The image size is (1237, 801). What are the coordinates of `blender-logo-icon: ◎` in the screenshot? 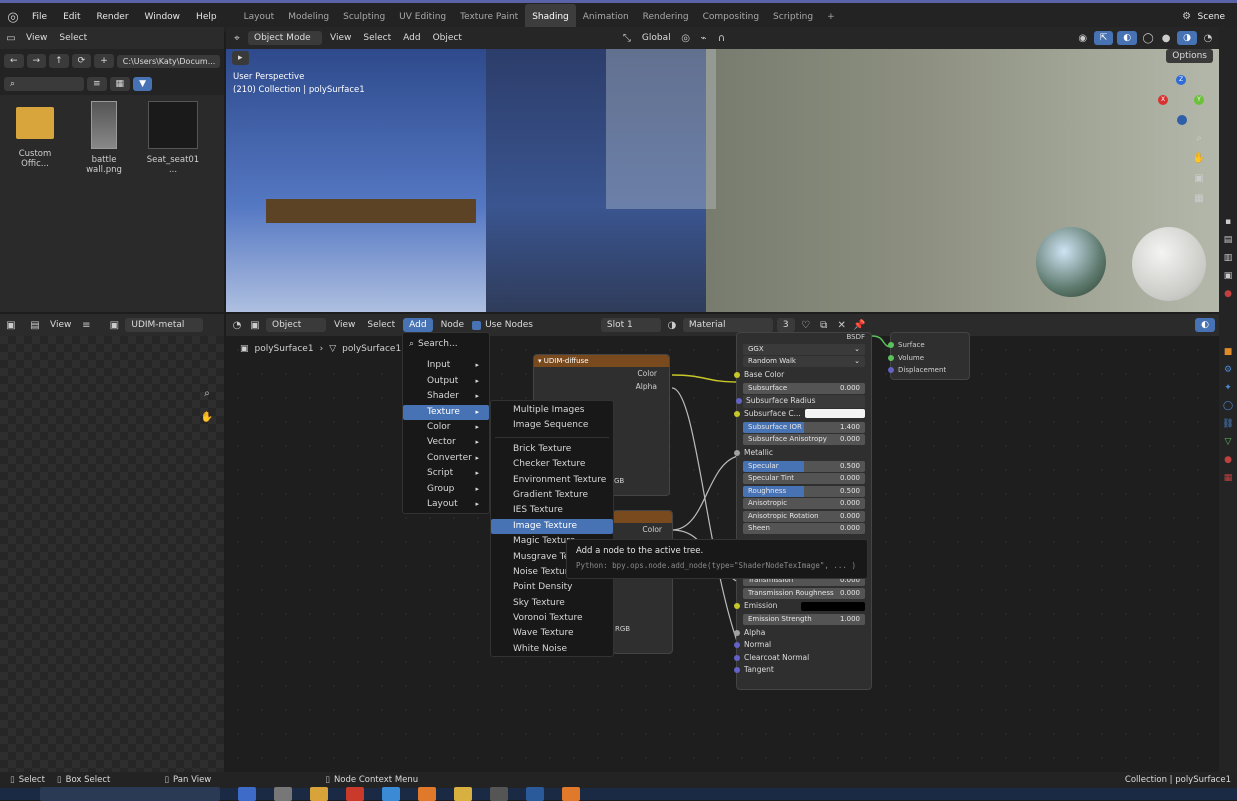 It's located at (13, 17).